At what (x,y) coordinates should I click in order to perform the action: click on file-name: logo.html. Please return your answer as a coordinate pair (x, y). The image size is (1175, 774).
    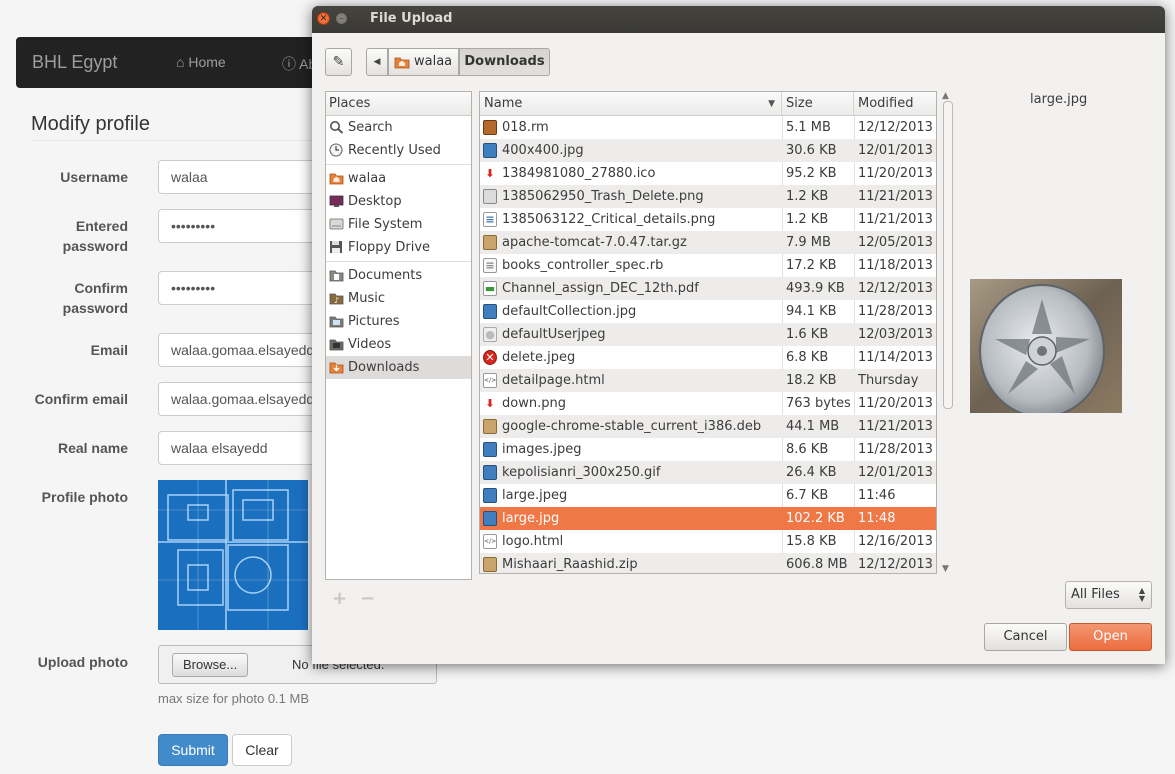
    Looking at the image, I should click on (533, 541).